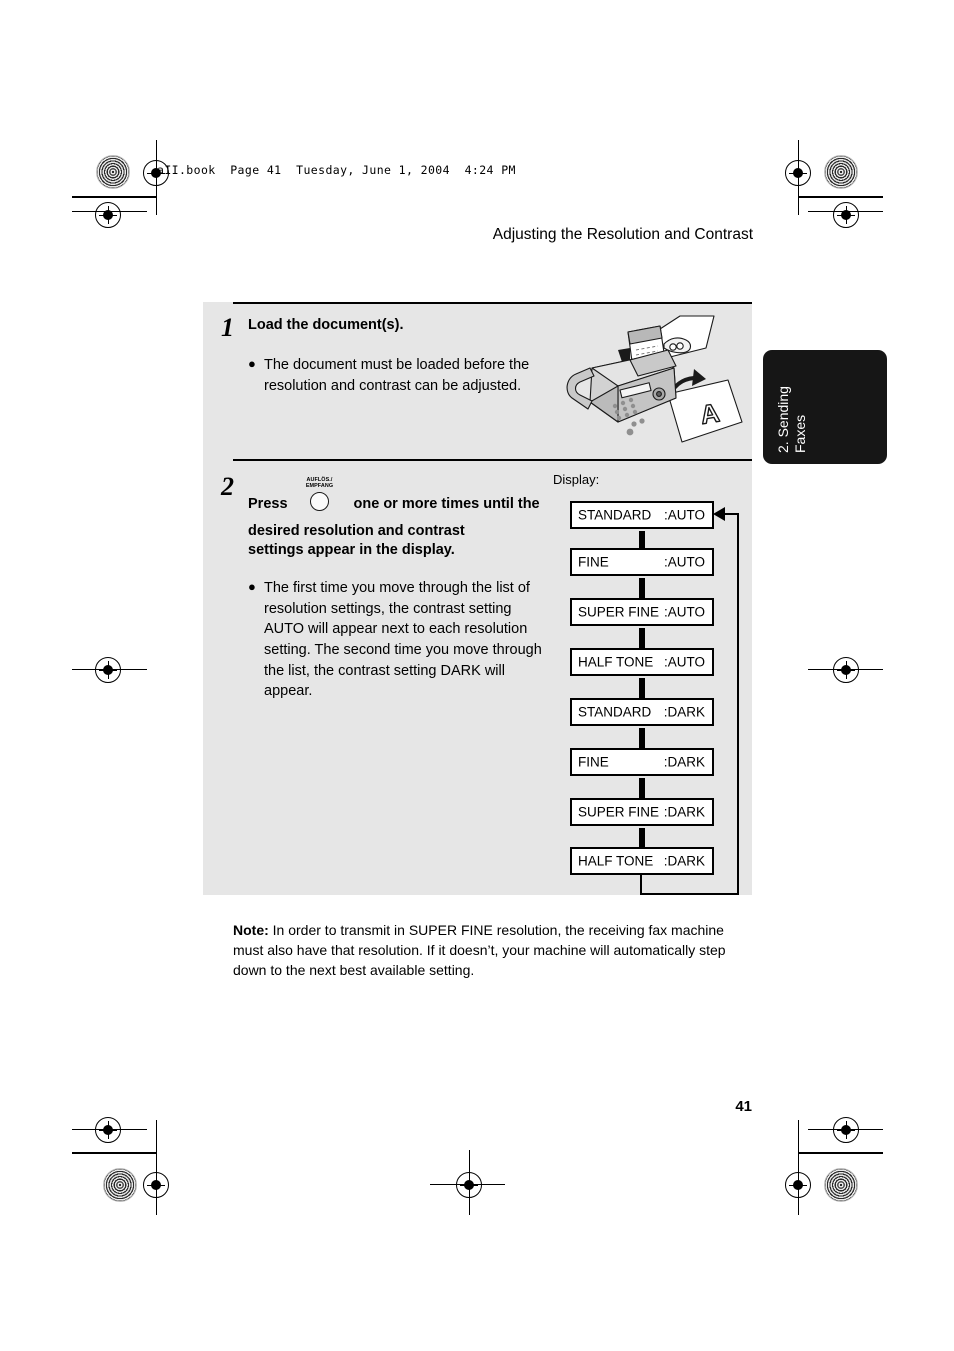 This screenshot has width=954, height=1351. Describe the element at coordinates (156, 1167) in the screenshot. I see `crop-line-vertical-left-bottom` at that location.